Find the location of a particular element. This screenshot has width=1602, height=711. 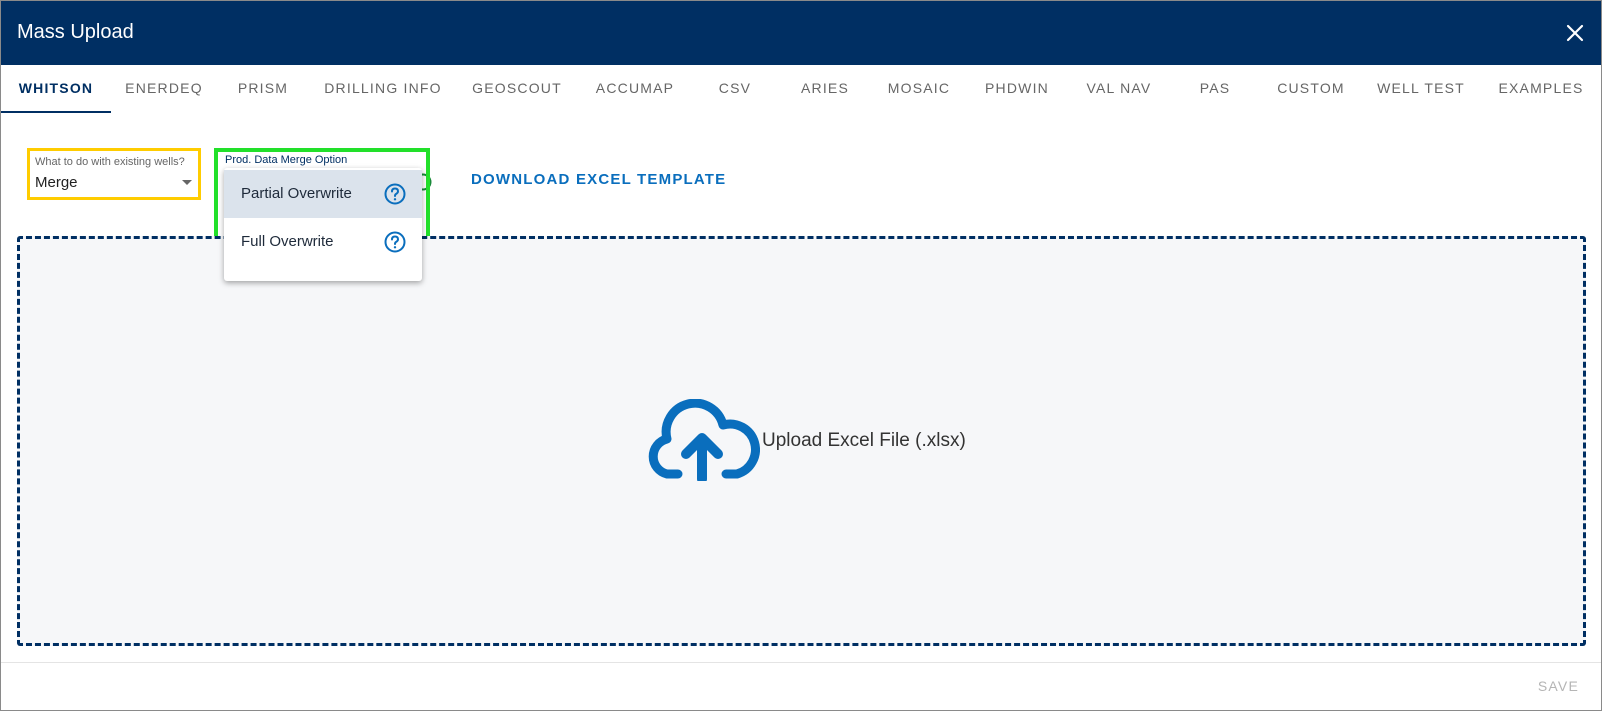

tab-aries: ARIES is located at coordinates (825, 88).